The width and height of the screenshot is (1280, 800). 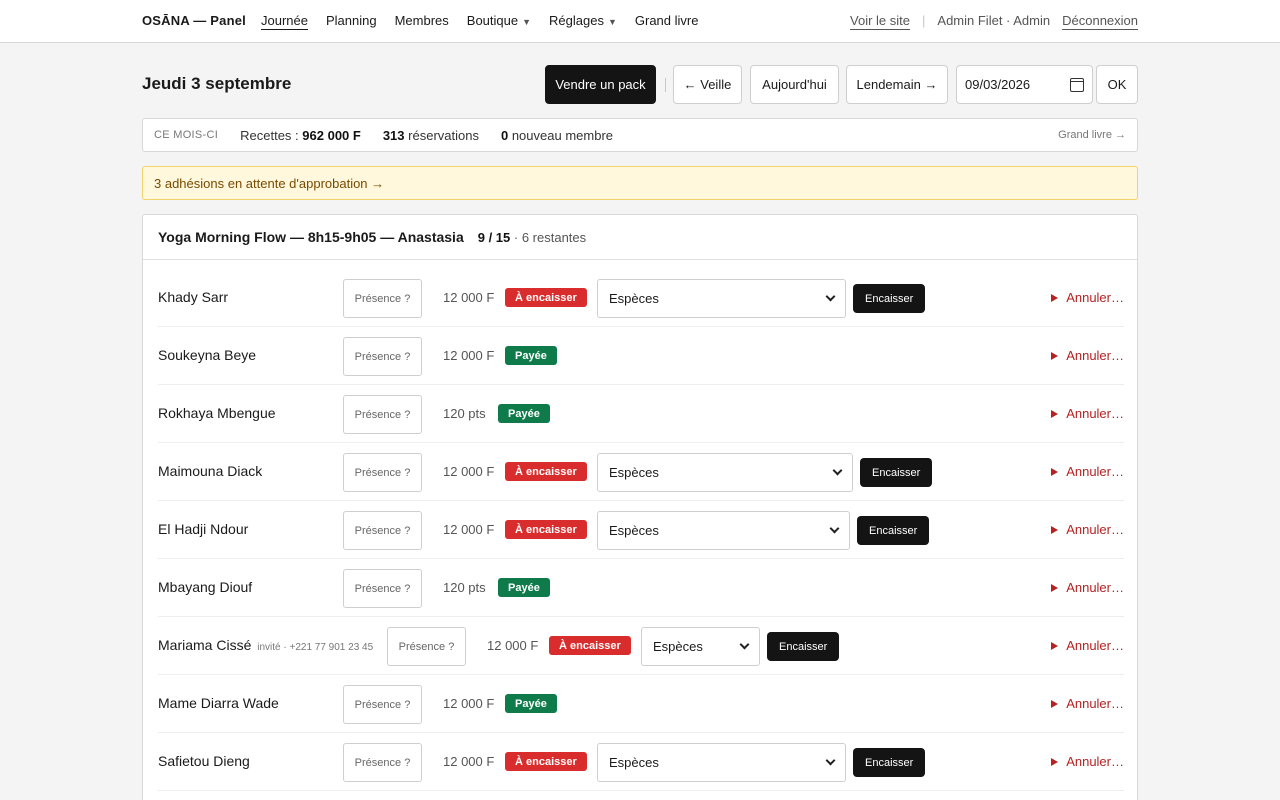 I want to click on attendee-name: Khady Sarr, so click(x=193, y=297).